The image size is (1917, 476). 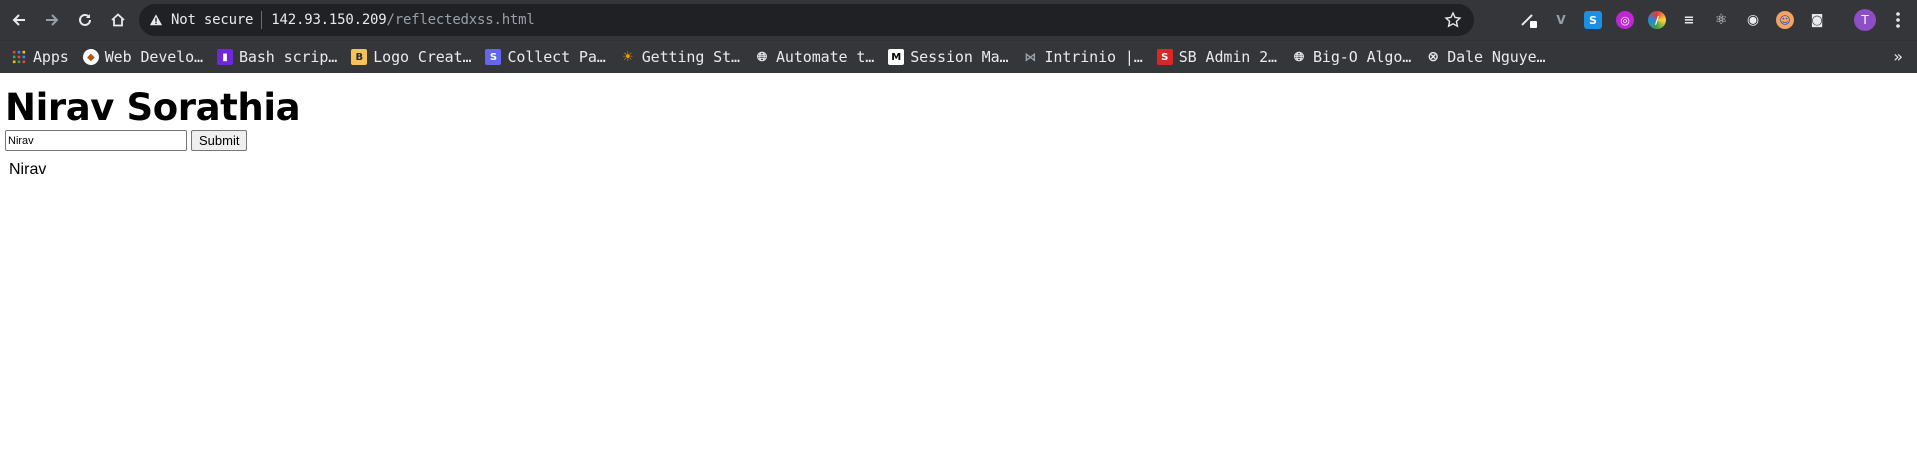 What do you see at coordinates (19, 57) in the screenshot?
I see `apps-grid-icon` at bounding box center [19, 57].